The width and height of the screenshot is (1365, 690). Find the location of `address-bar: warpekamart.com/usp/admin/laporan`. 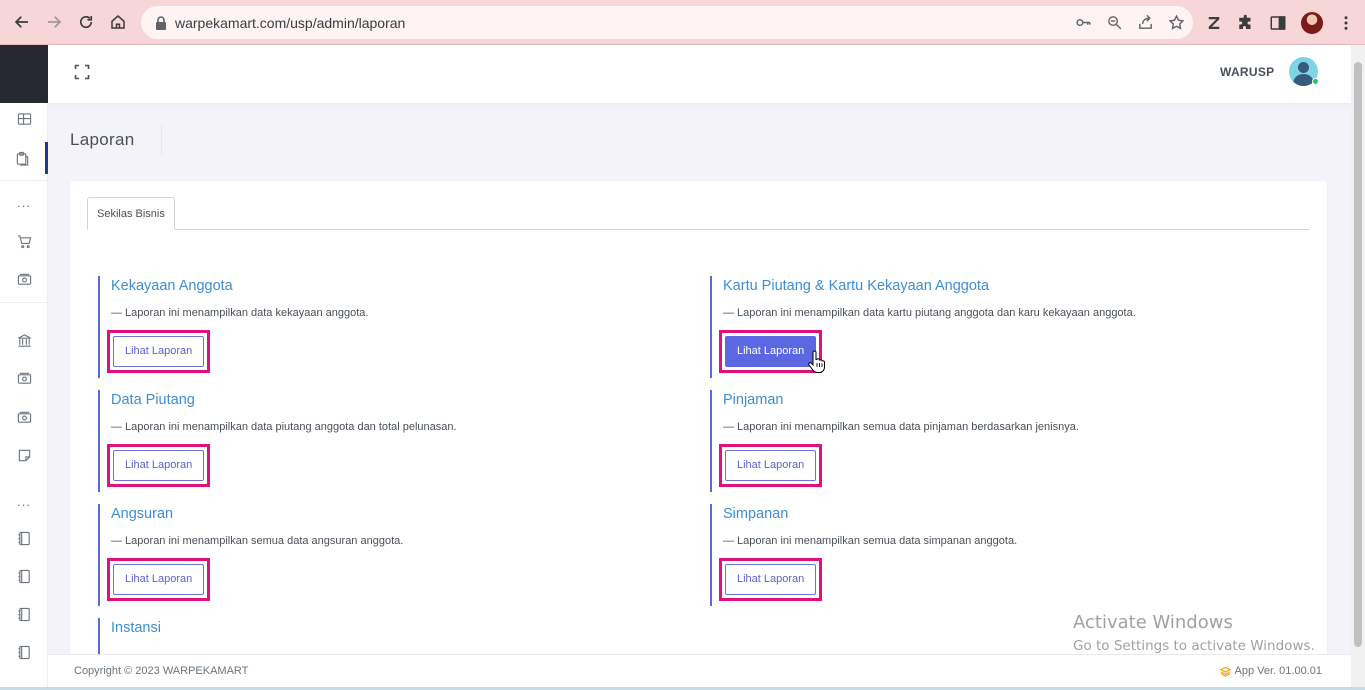

address-bar: warpekamart.com/usp/admin/laporan is located at coordinates (667, 22).